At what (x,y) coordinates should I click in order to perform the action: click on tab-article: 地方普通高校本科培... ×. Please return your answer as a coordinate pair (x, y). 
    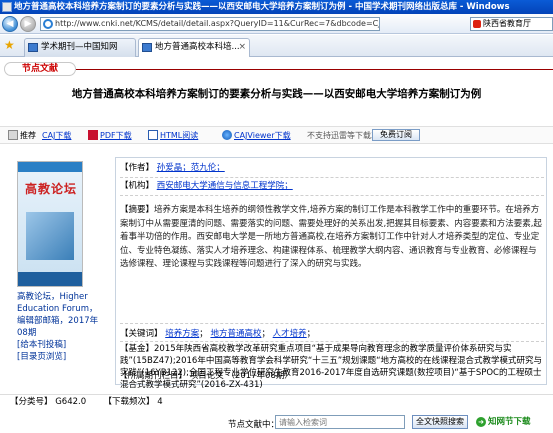
    Looking at the image, I should click on (194, 47).